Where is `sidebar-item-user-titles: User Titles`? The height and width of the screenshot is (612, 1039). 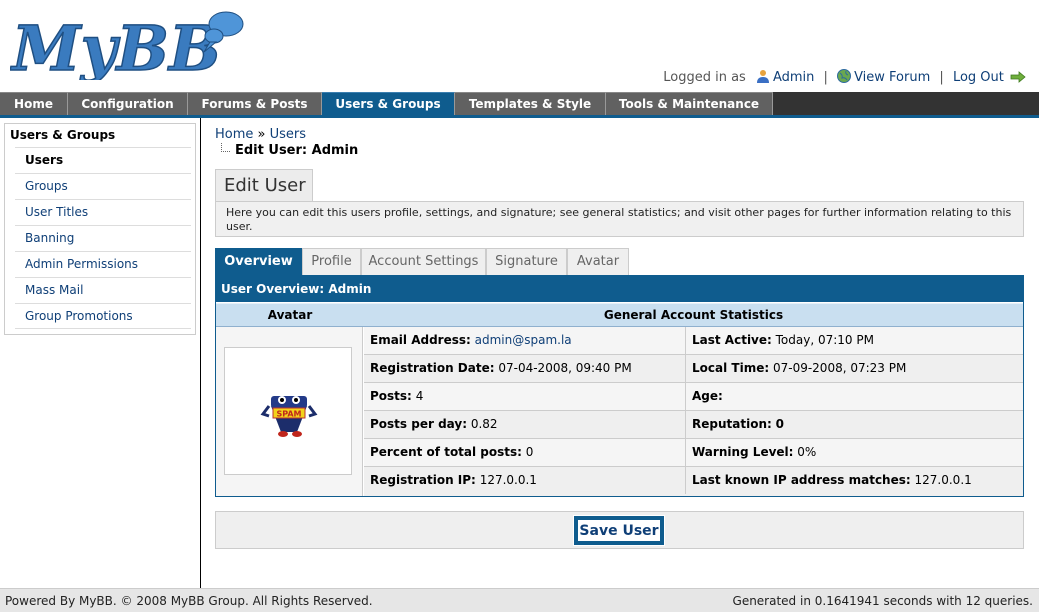
sidebar-item-user-titles: User Titles is located at coordinates (103, 212).